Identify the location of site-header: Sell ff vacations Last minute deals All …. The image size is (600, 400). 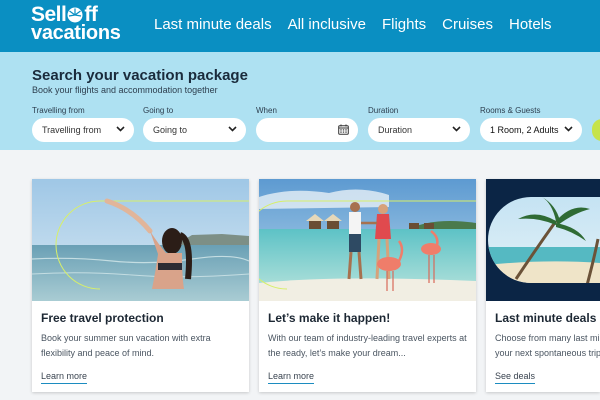
(300, 26).